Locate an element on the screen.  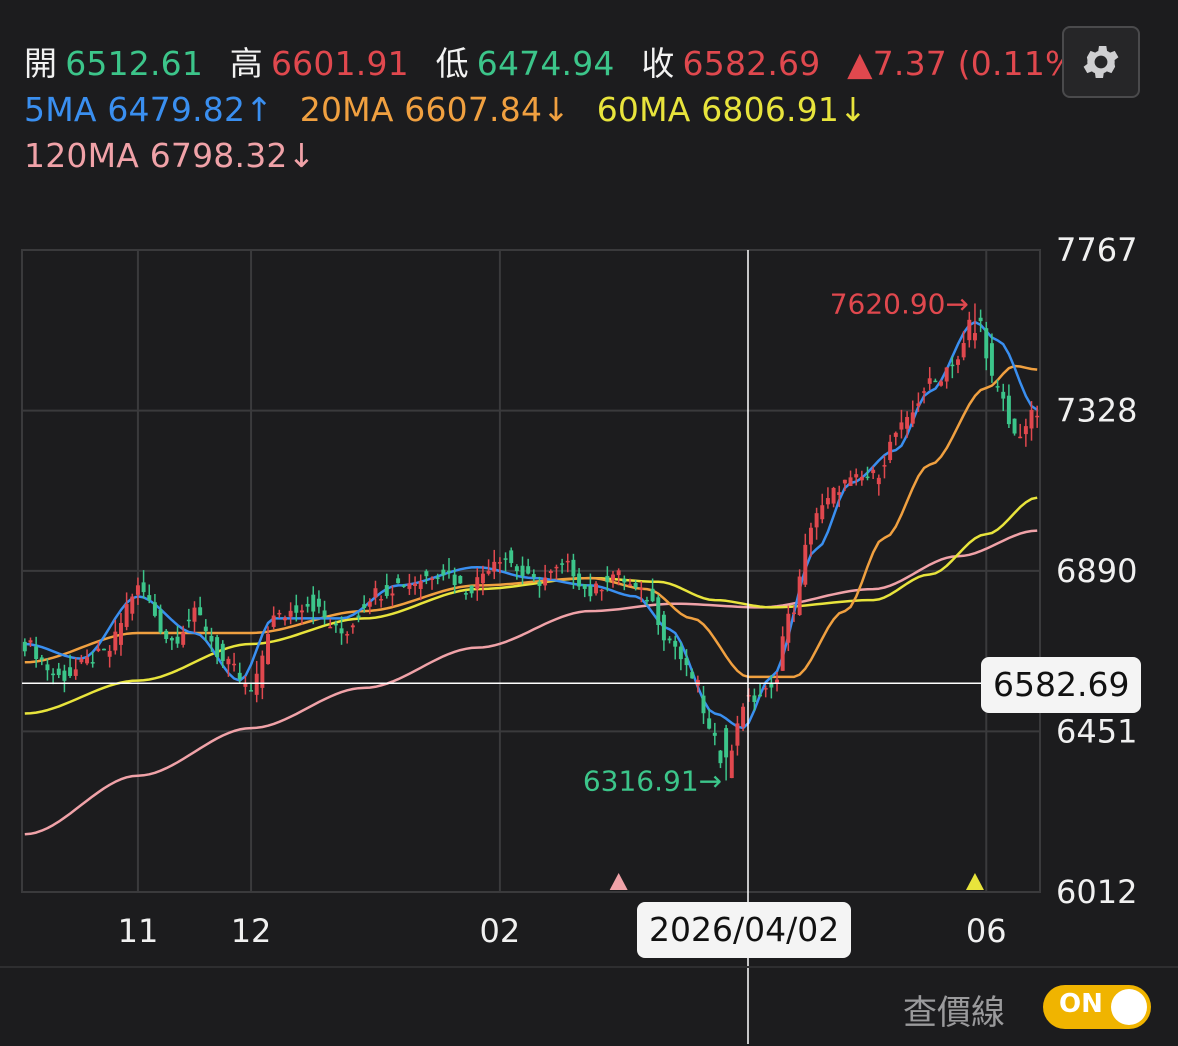
x-tick-label: 02 is located at coordinates (500, 931).